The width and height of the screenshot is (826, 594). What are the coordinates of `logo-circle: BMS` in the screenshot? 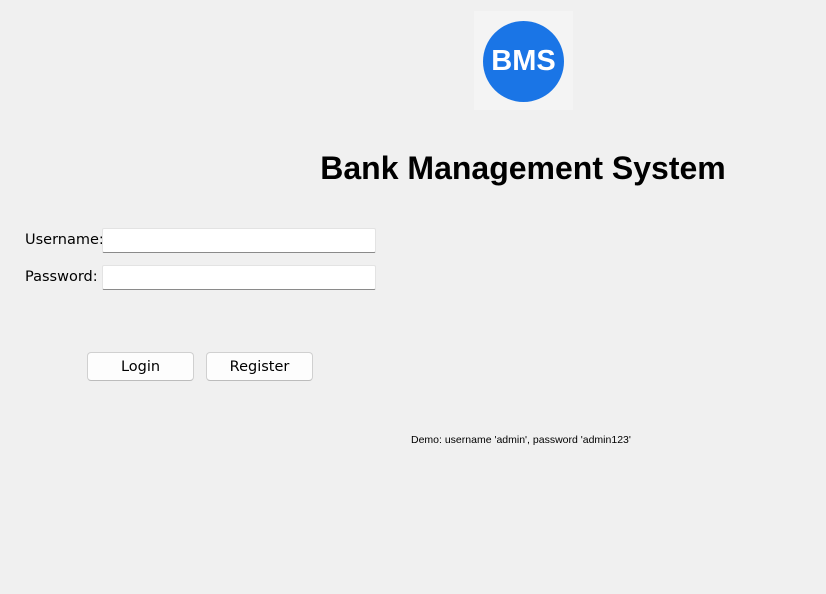 It's located at (523, 61).